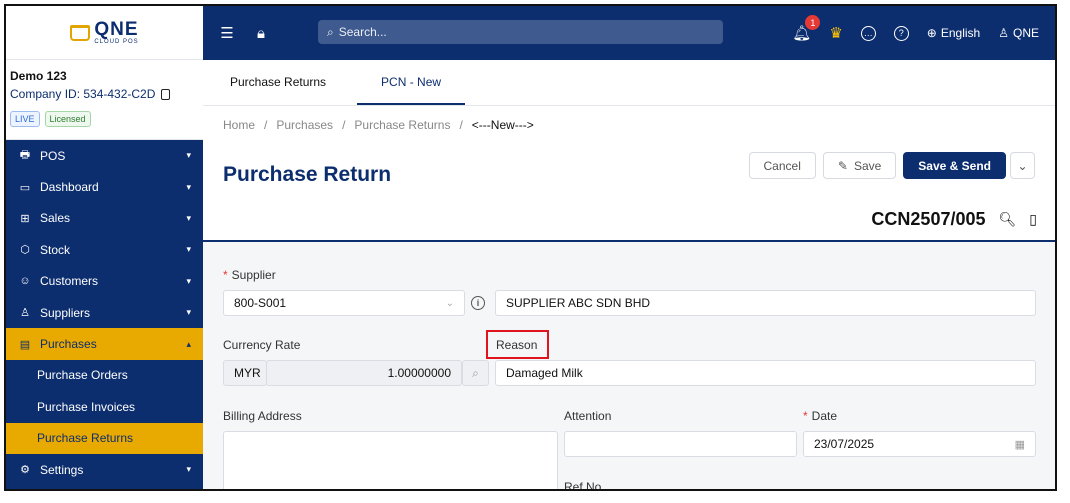 Image resolution: width=1070 pixels, height=503 pixels. Describe the element at coordinates (629, 83) in the screenshot. I see `tab-bar: Purchase Returns PCN - New` at that location.